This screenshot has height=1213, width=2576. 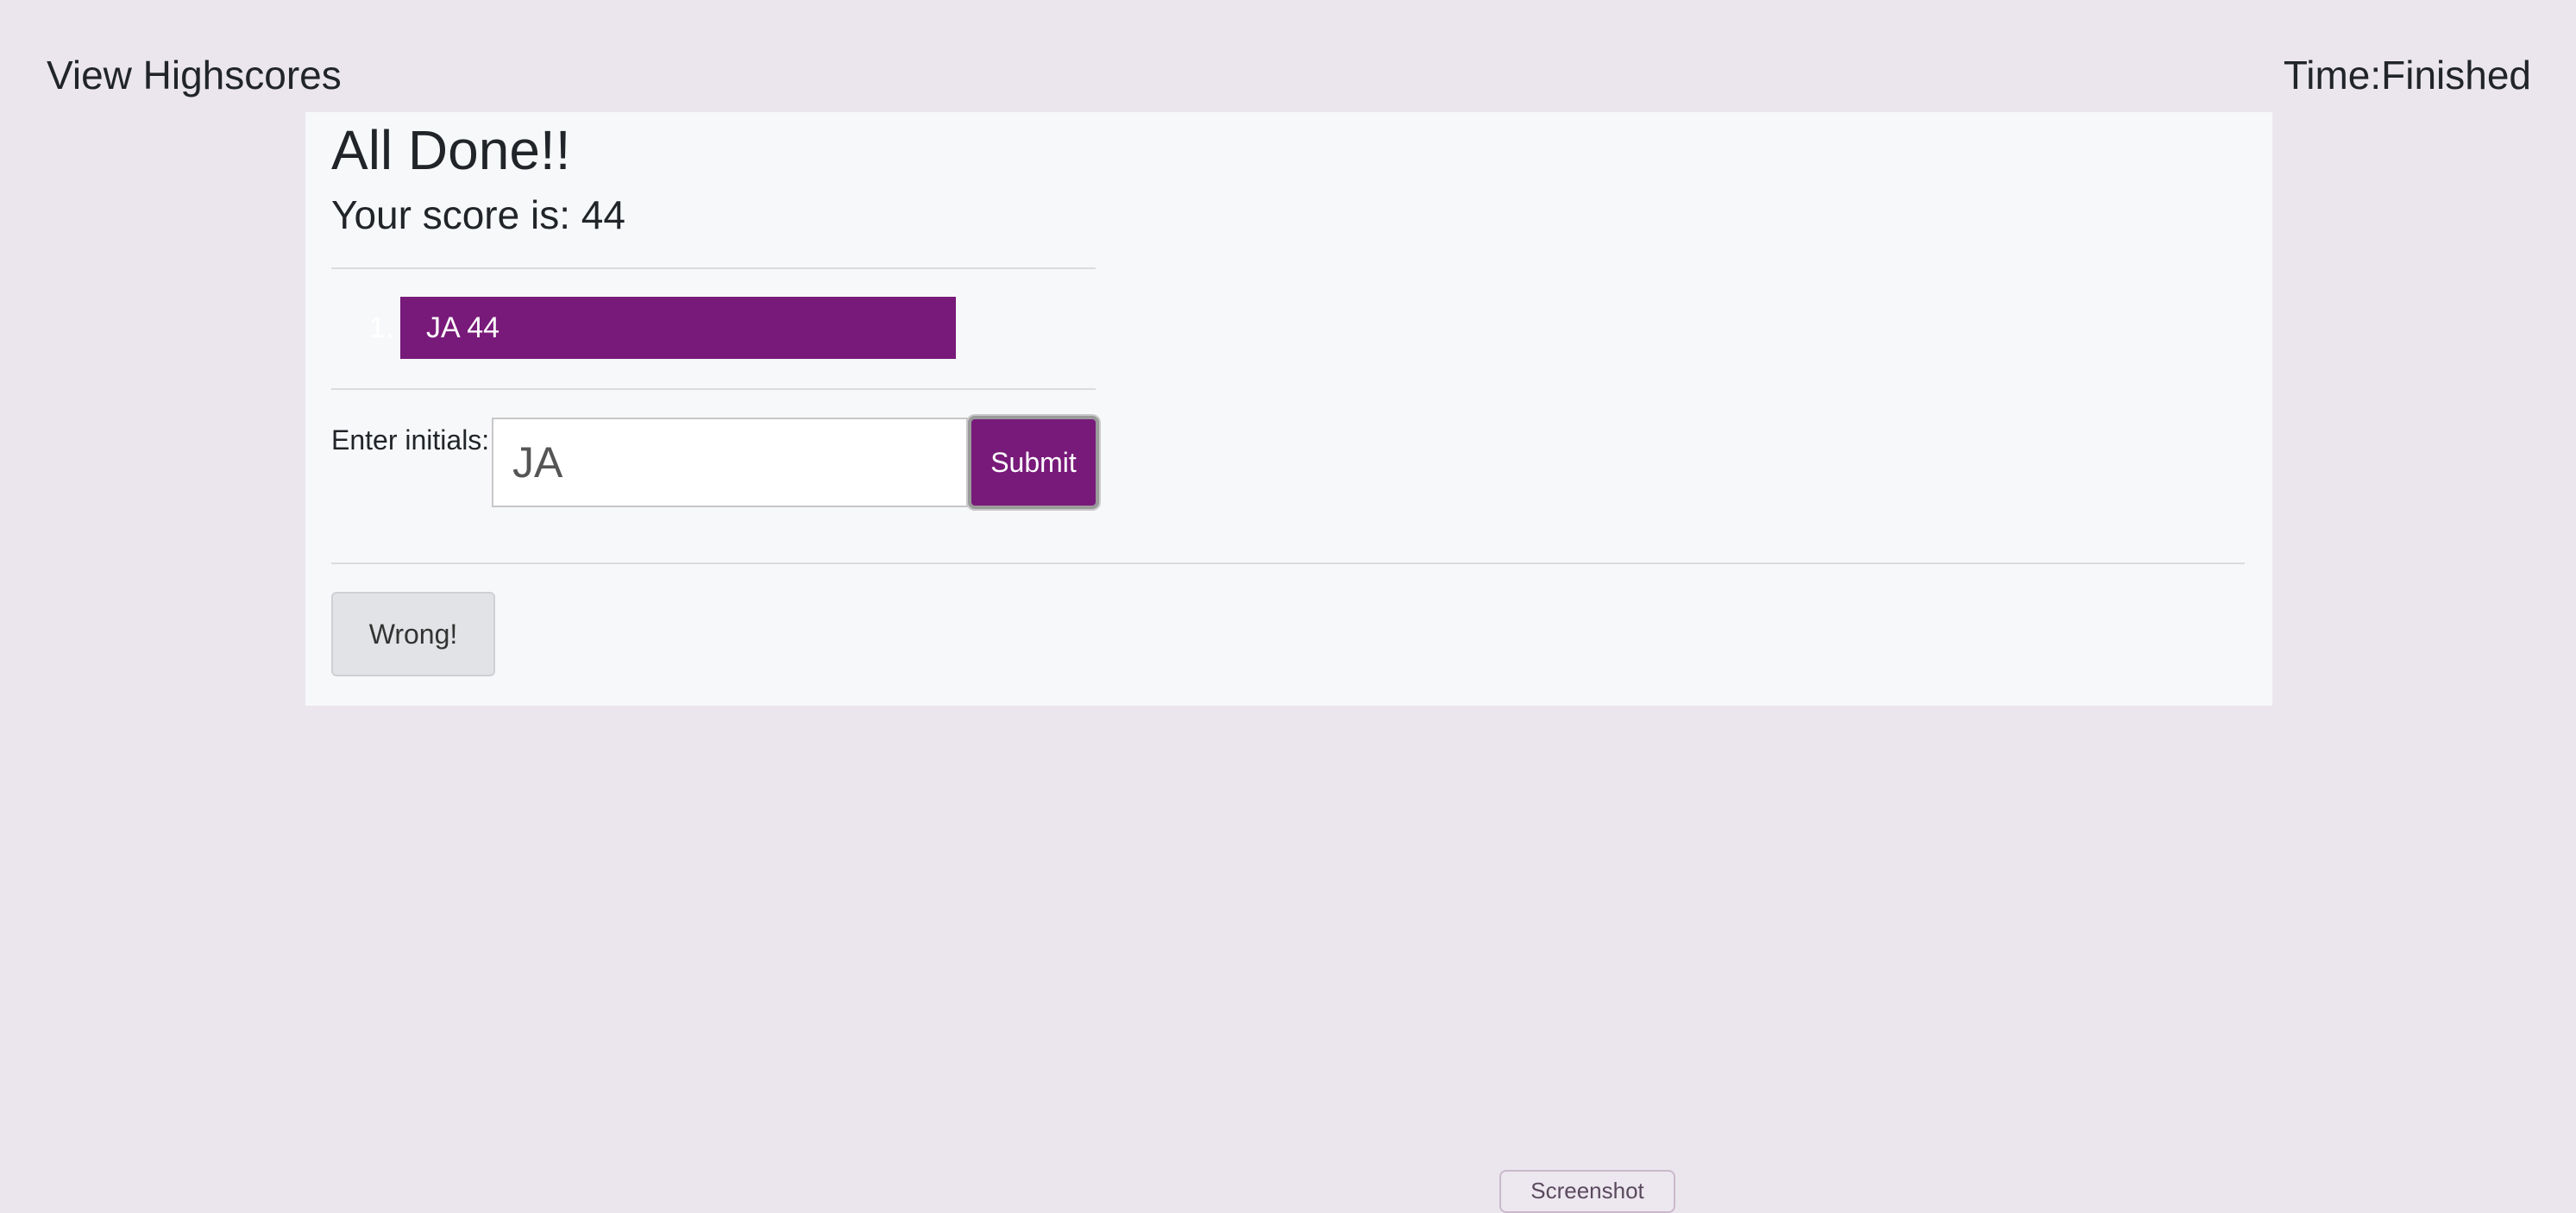 I want to click on screenshot-button: Screenshot, so click(x=1587, y=1191).